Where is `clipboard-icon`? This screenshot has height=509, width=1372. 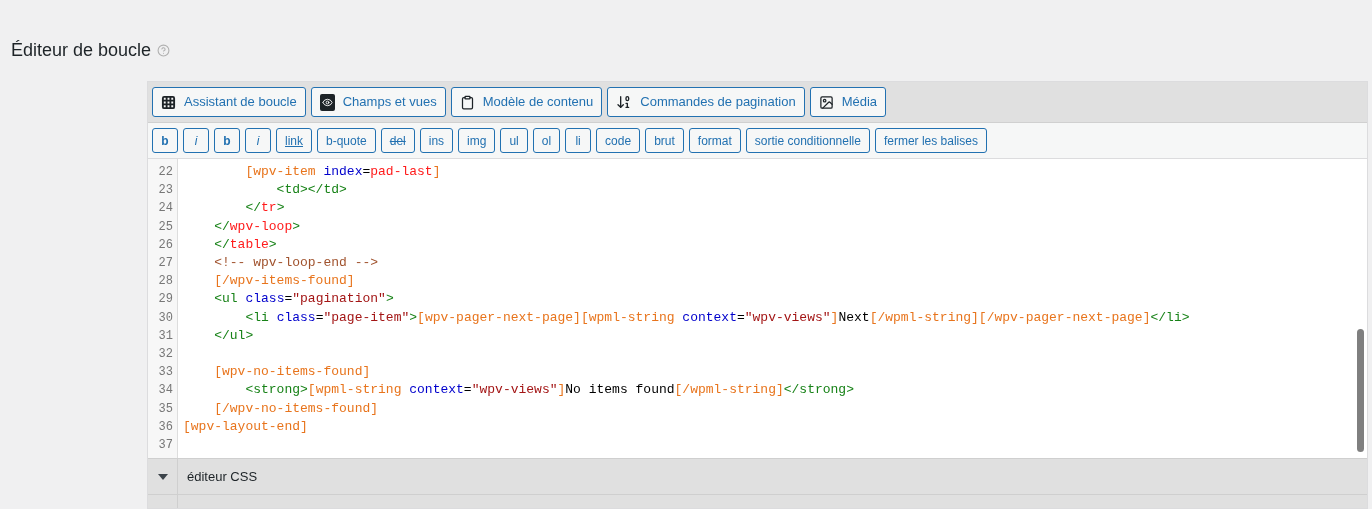
clipboard-icon is located at coordinates (467, 102).